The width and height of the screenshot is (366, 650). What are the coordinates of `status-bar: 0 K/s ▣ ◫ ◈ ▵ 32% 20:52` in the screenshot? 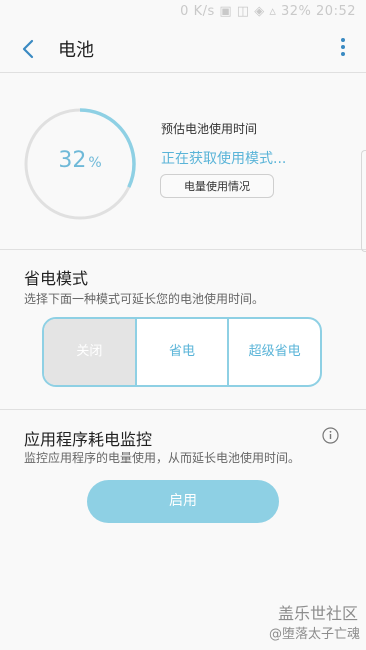 It's located at (183, 13).